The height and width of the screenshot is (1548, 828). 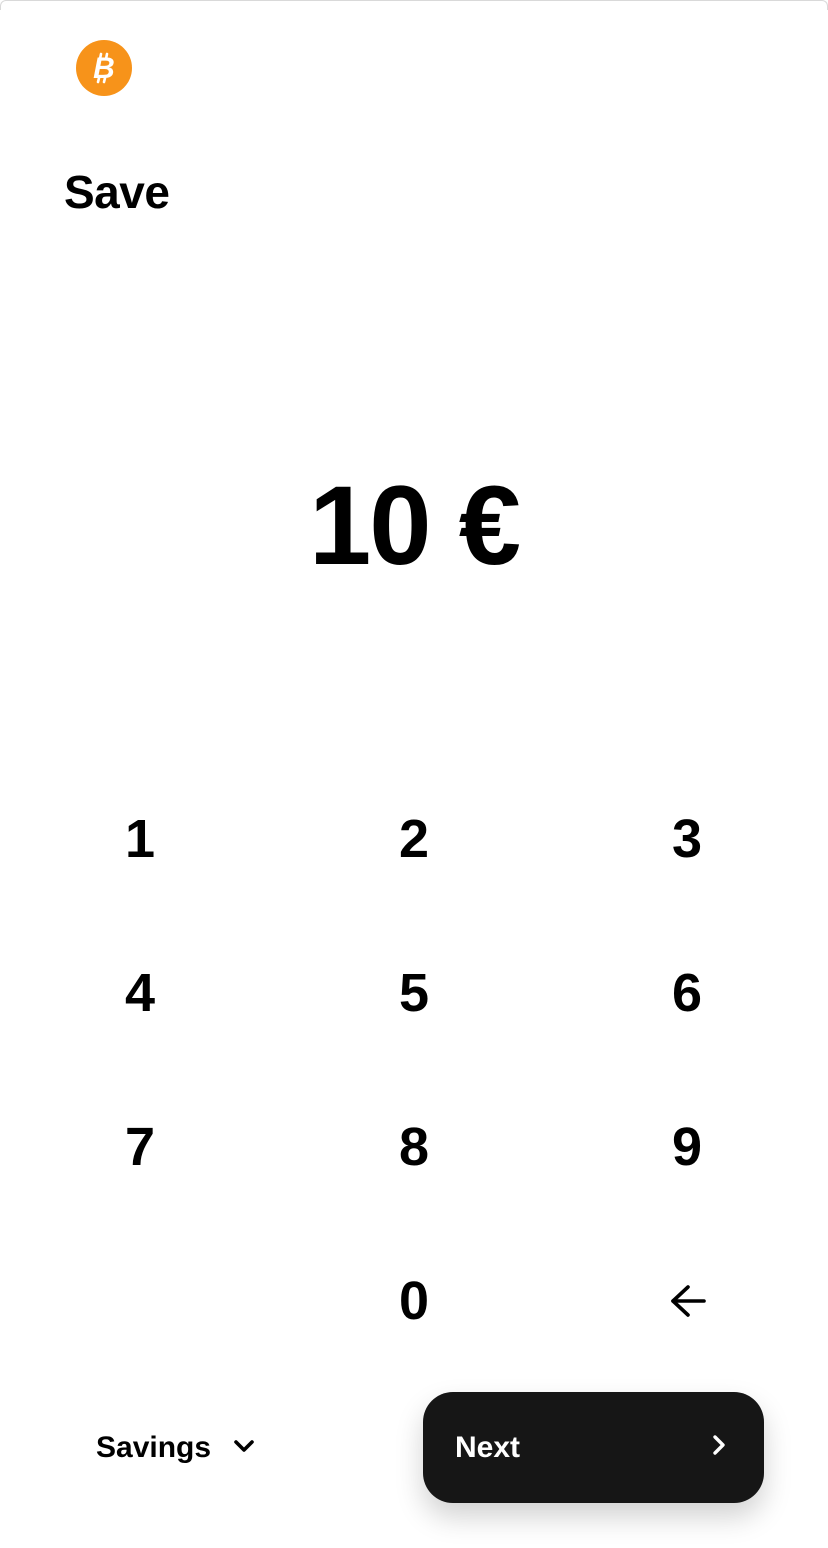 I want to click on backspace-button, so click(x=687, y=1301).